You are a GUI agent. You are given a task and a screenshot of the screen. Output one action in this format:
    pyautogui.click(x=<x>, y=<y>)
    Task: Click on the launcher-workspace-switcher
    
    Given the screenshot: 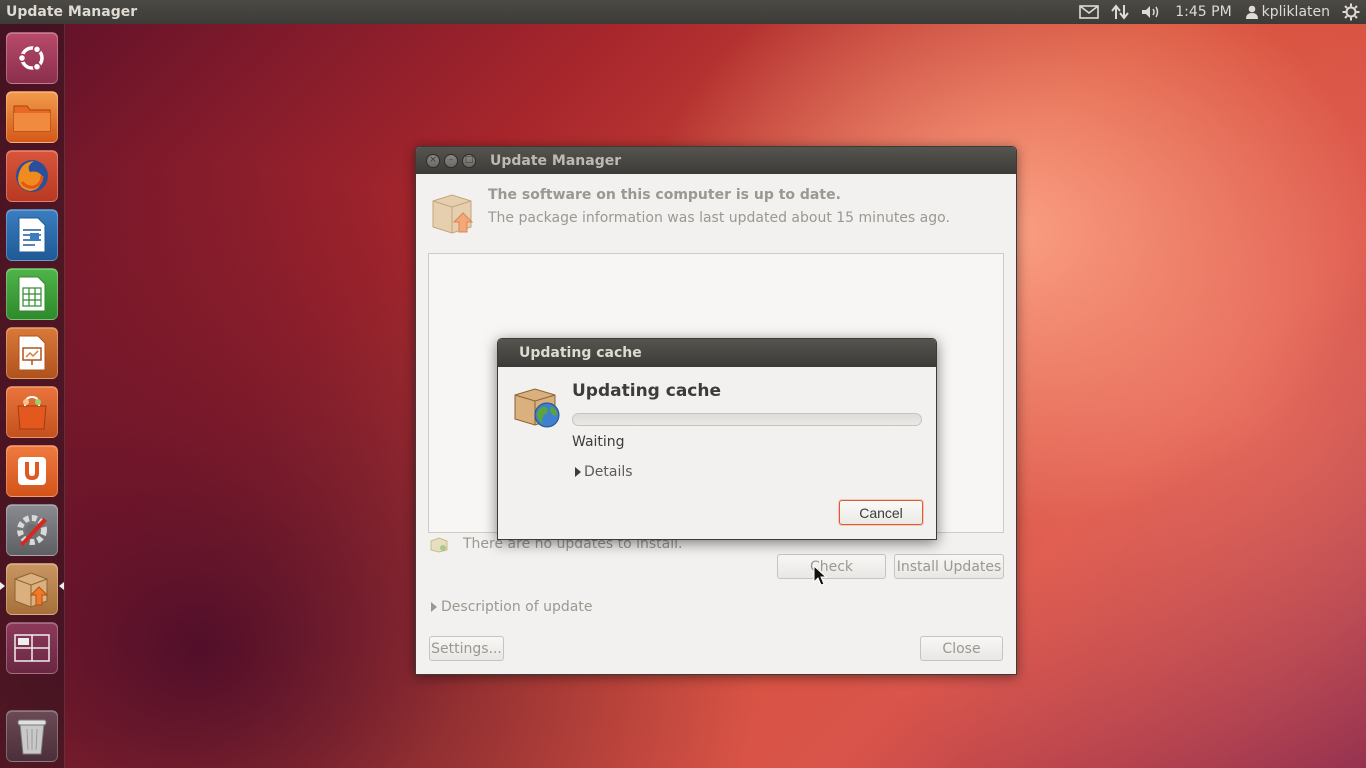 What is the action you would take?
    pyautogui.click(x=32, y=648)
    